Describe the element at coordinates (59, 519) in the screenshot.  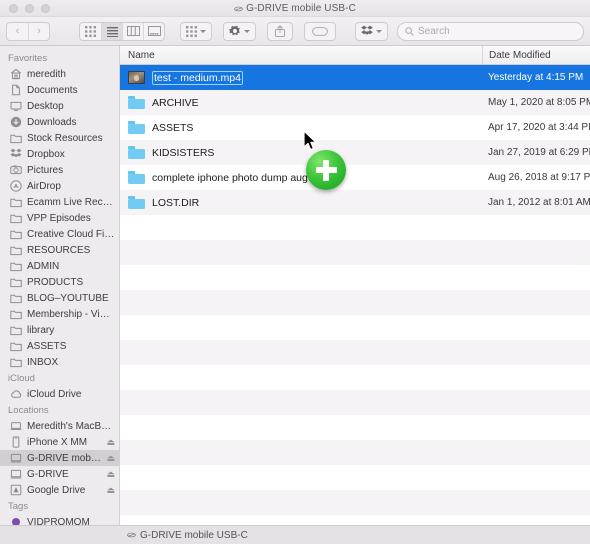
I see `sidebar-item-vidpromom: VIDPROMOM` at that location.